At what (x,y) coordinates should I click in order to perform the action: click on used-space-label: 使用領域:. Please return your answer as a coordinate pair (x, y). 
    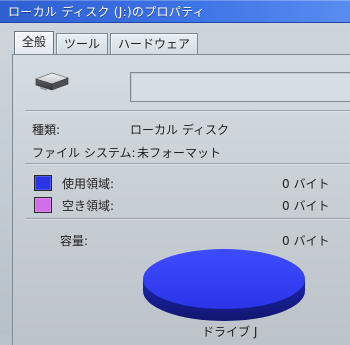
    Looking at the image, I should click on (88, 184).